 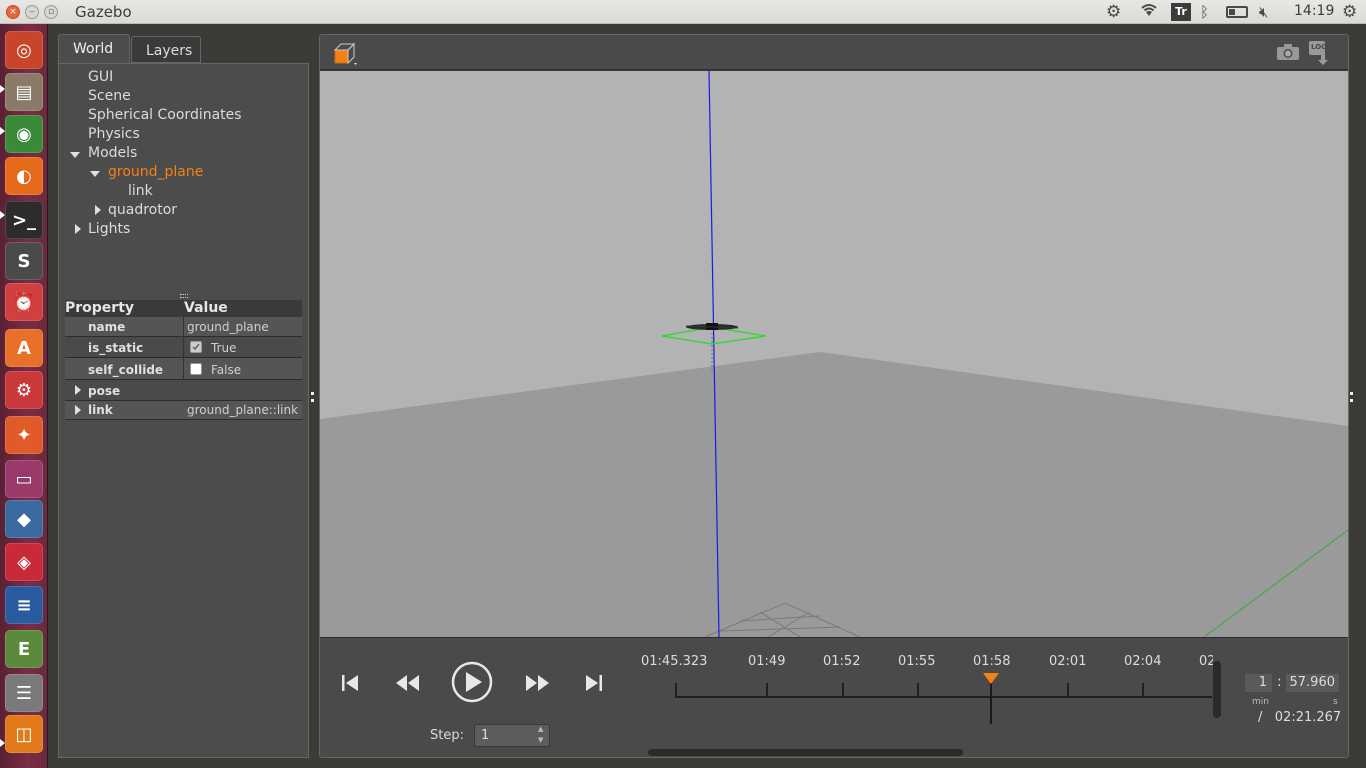 I want to click on clock: 14:19, so click(x=1314, y=11).